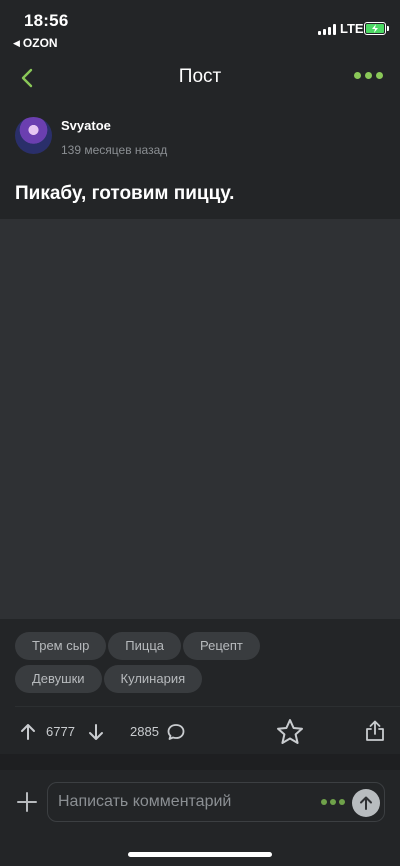 The width and height of the screenshot is (400, 866). Describe the element at coordinates (352, 28) in the screenshot. I see `network-type: LTE` at that location.